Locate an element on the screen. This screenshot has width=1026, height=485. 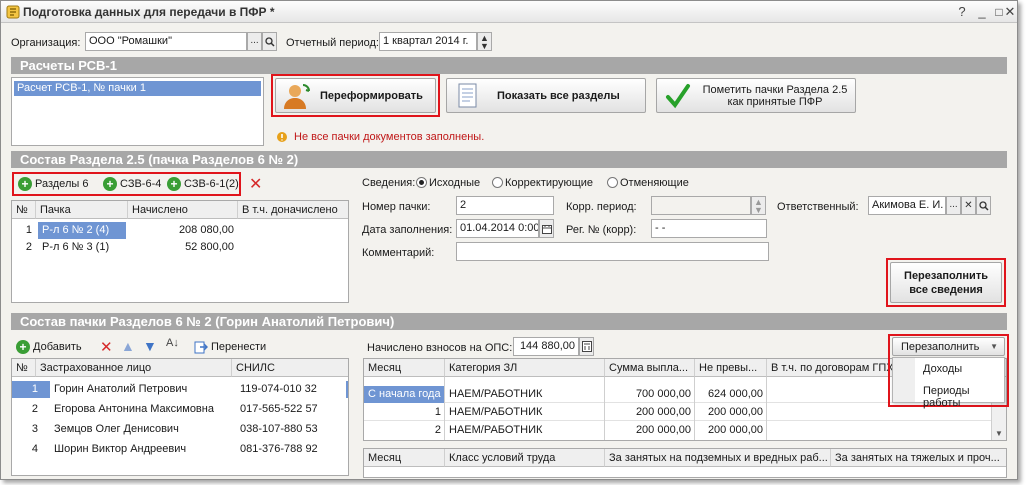
tab-r6-label: Разделы 6 is located at coordinates (62, 184).